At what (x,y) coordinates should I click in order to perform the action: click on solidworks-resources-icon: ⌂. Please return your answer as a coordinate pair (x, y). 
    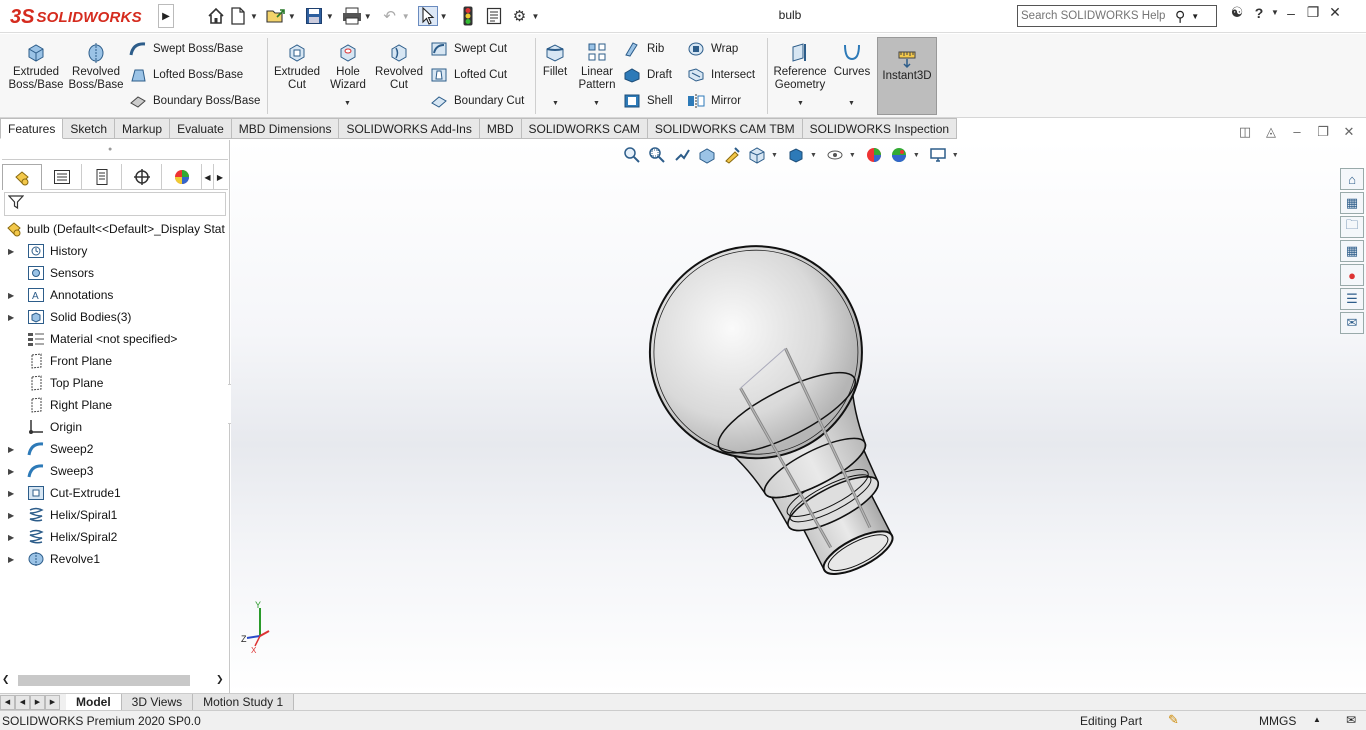
    Looking at the image, I should click on (1352, 179).